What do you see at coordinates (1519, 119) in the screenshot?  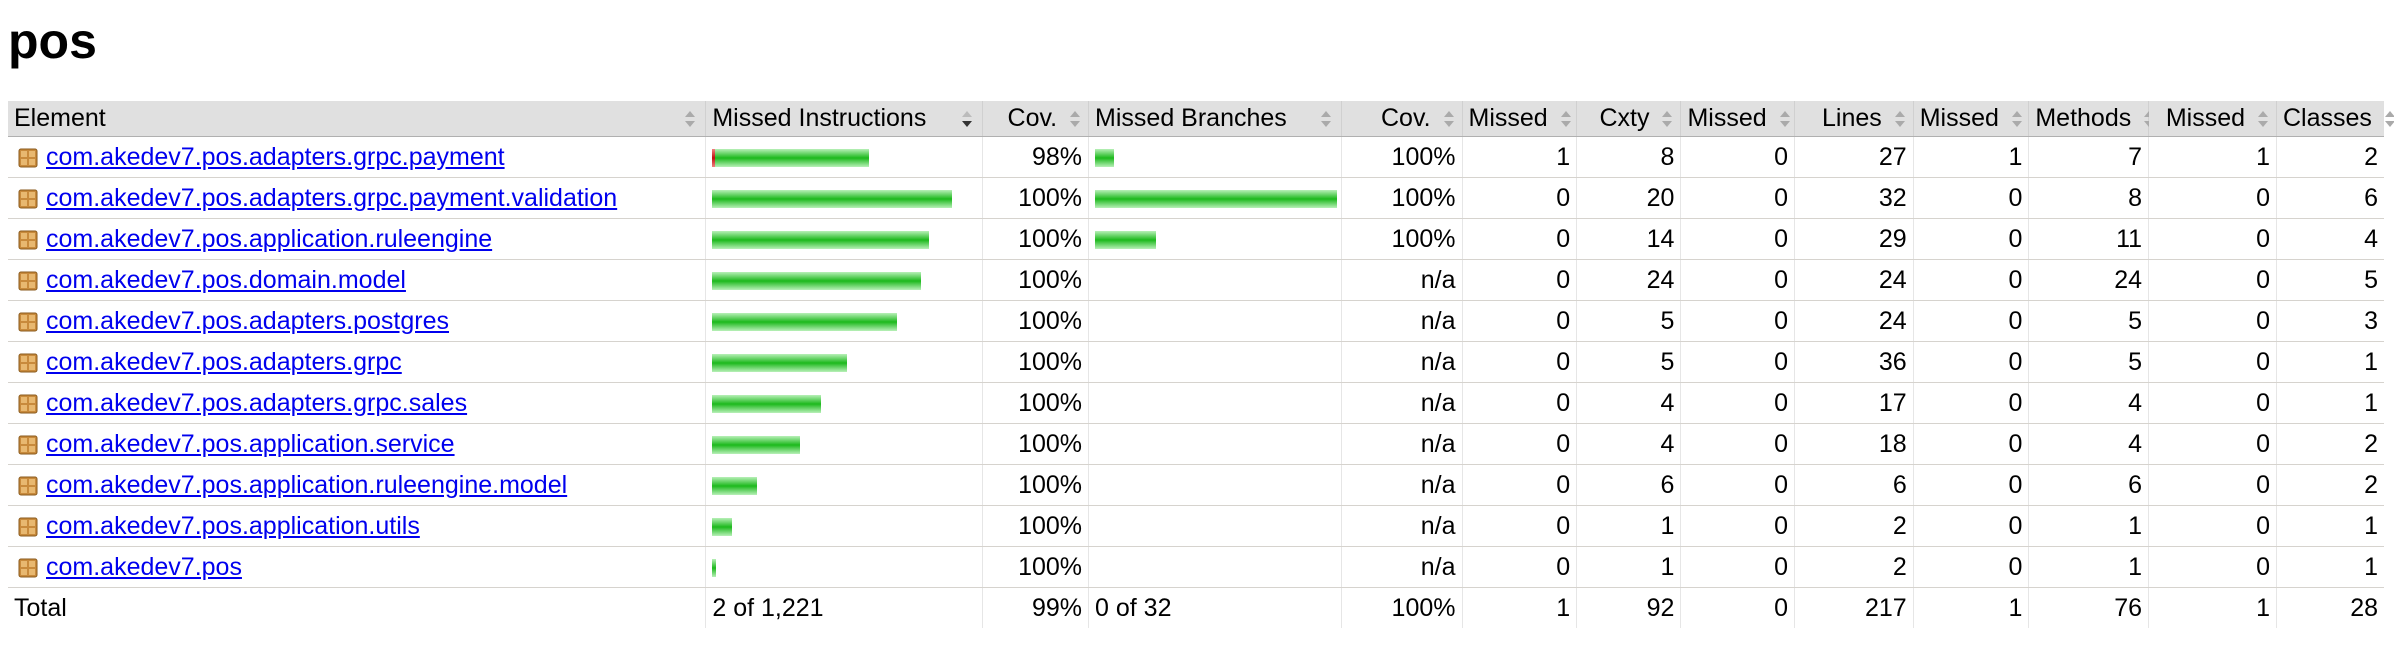 I see `header-missed-complexity: Missed` at bounding box center [1519, 119].